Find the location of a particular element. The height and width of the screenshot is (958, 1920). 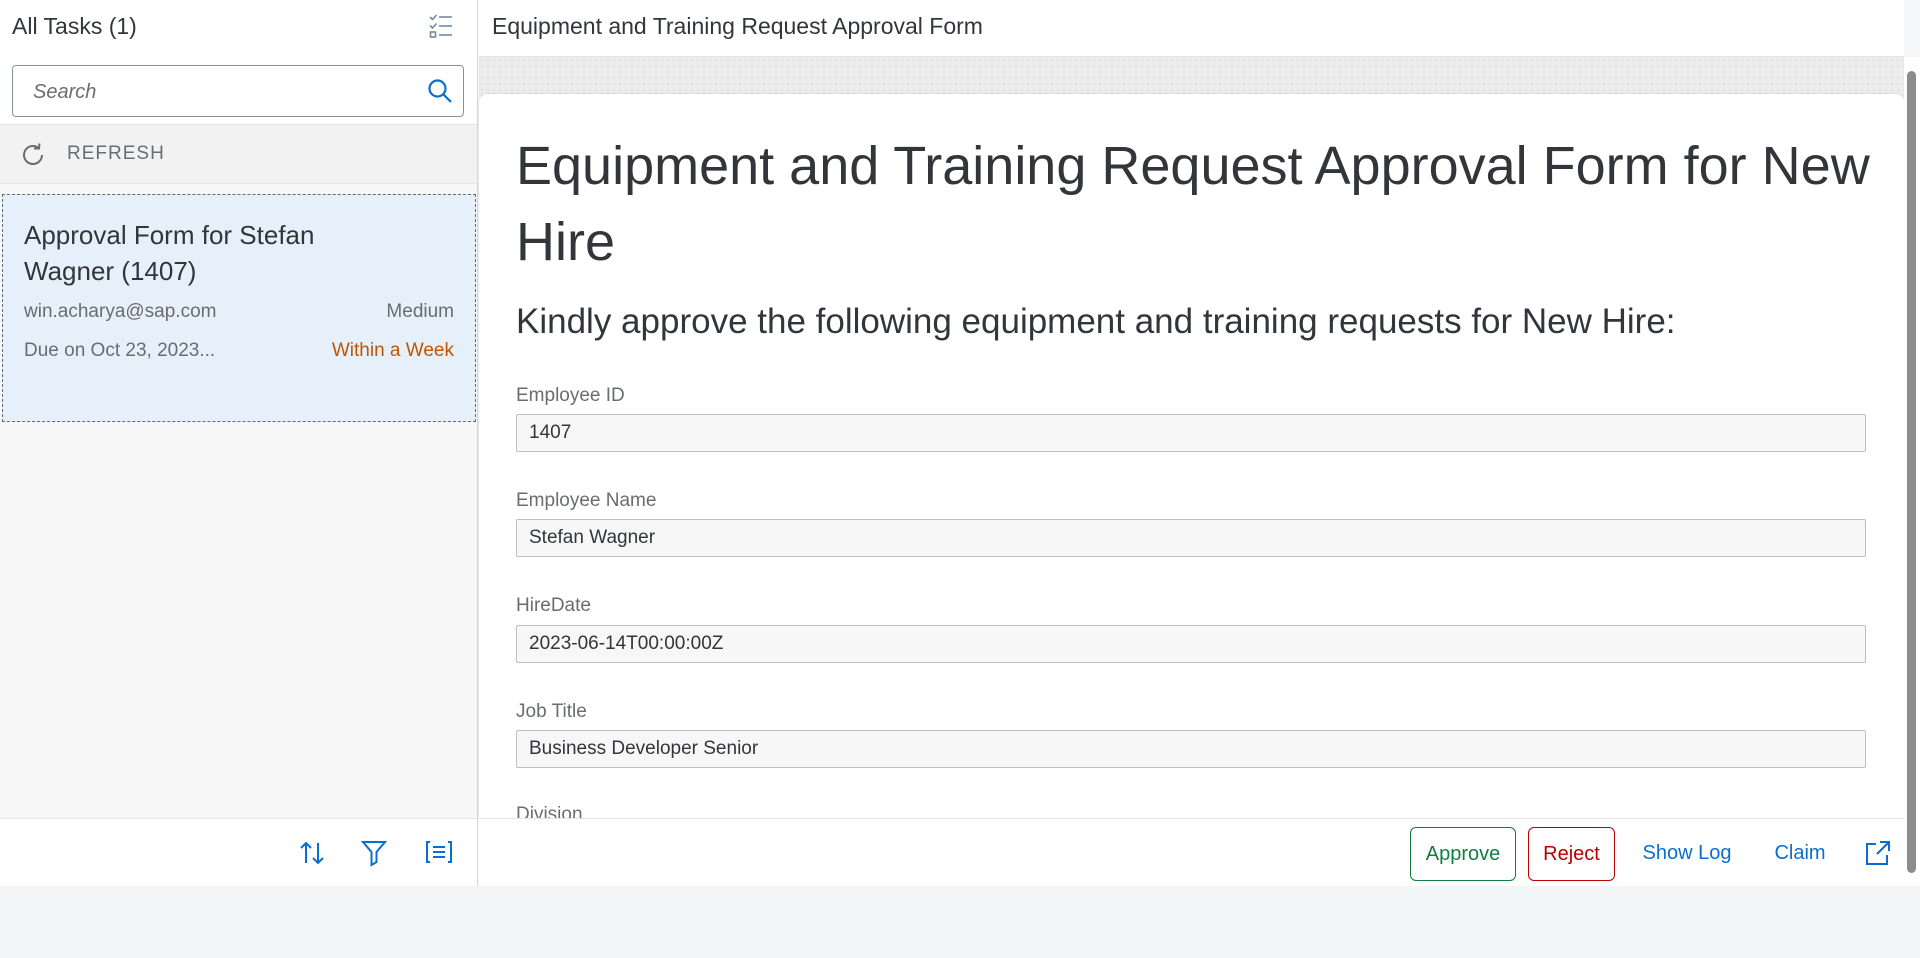

employee-id-label: Employee ID is located at coordinates (570, 395).